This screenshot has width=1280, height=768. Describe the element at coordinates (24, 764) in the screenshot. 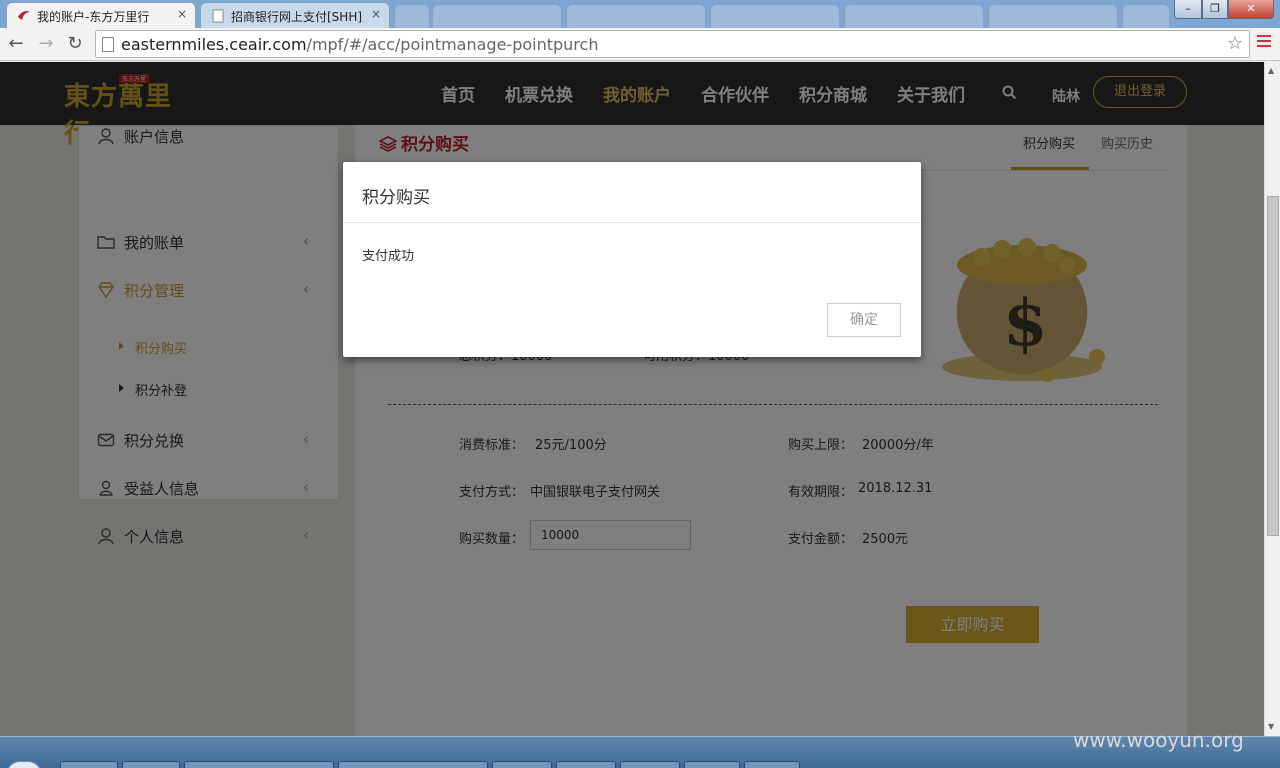

I see `start-button` at that location.